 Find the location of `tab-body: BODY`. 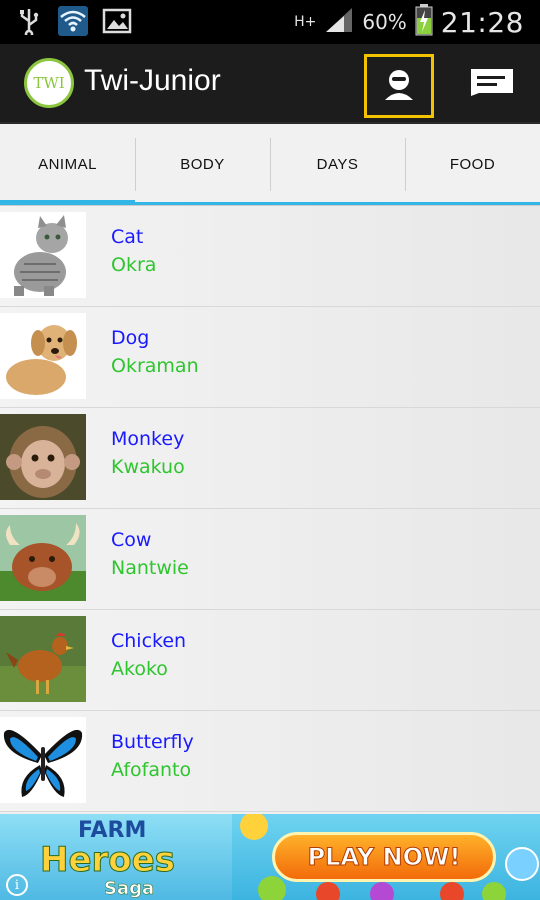

tab-body: BODY is located at coordinates (202, 164).